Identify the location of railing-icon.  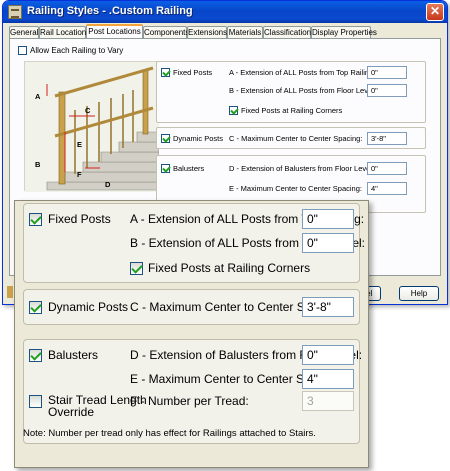
(10, 292).